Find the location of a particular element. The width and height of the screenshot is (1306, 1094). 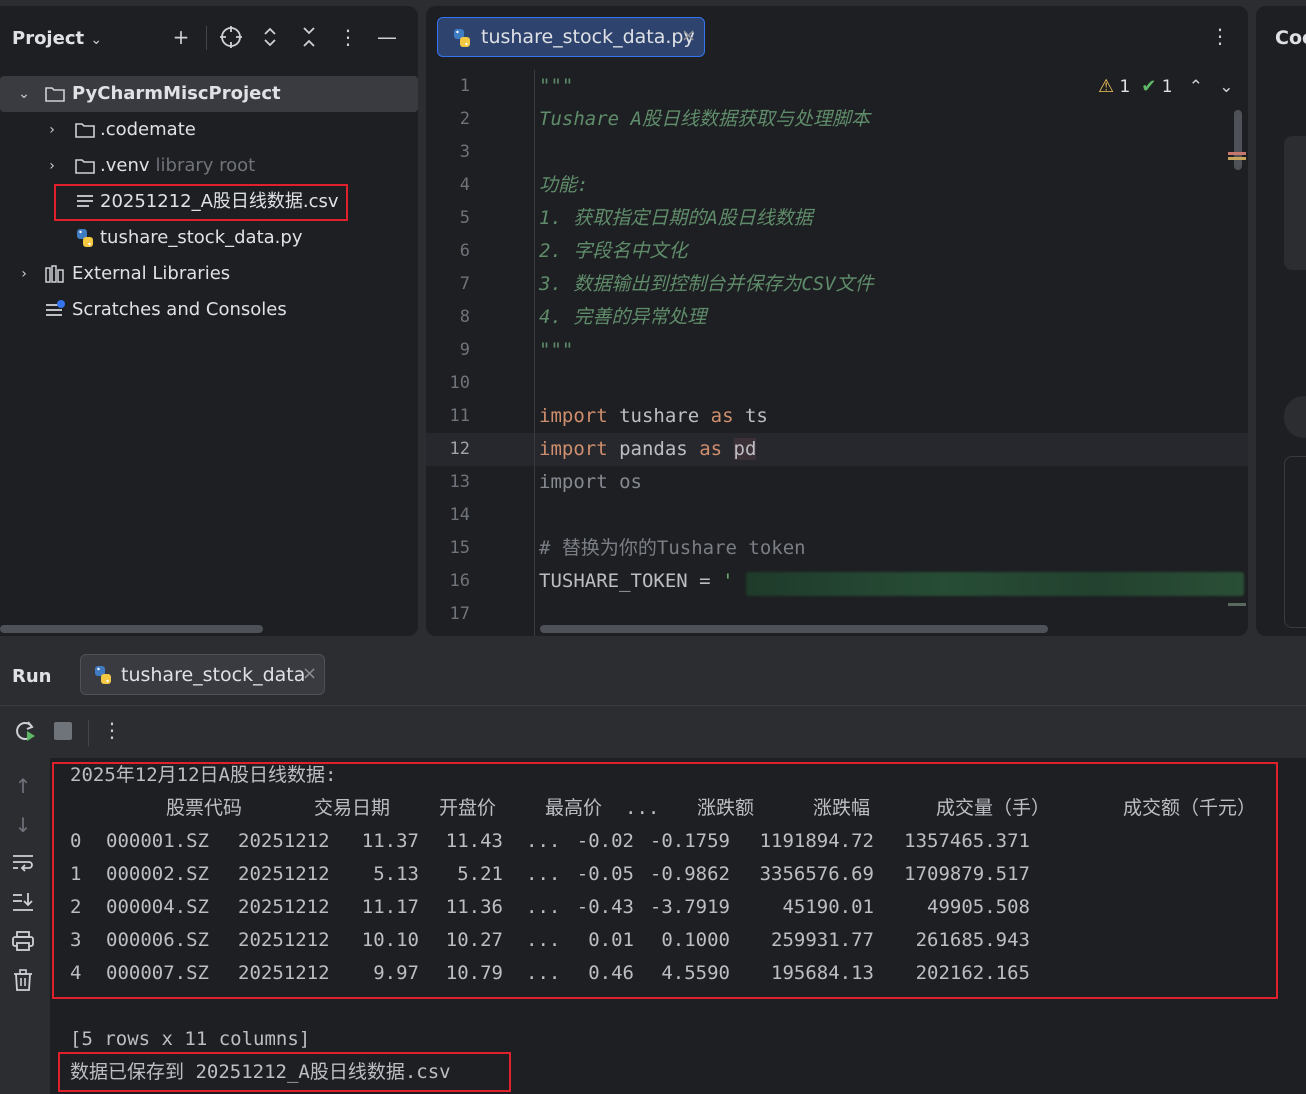

line-number: 6 is located at coordinates (464, 251).